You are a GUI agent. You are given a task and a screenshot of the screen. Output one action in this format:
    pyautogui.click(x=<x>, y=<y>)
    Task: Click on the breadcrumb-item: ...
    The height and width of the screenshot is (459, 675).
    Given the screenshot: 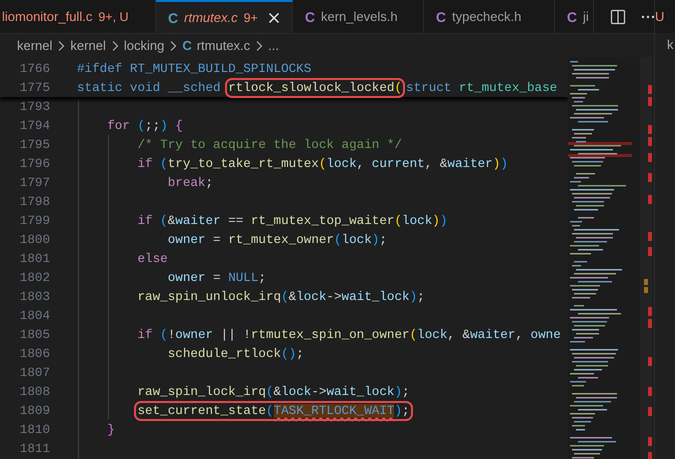 What is the action you would take?
    pyautogui.click(x=274, y=45)
    